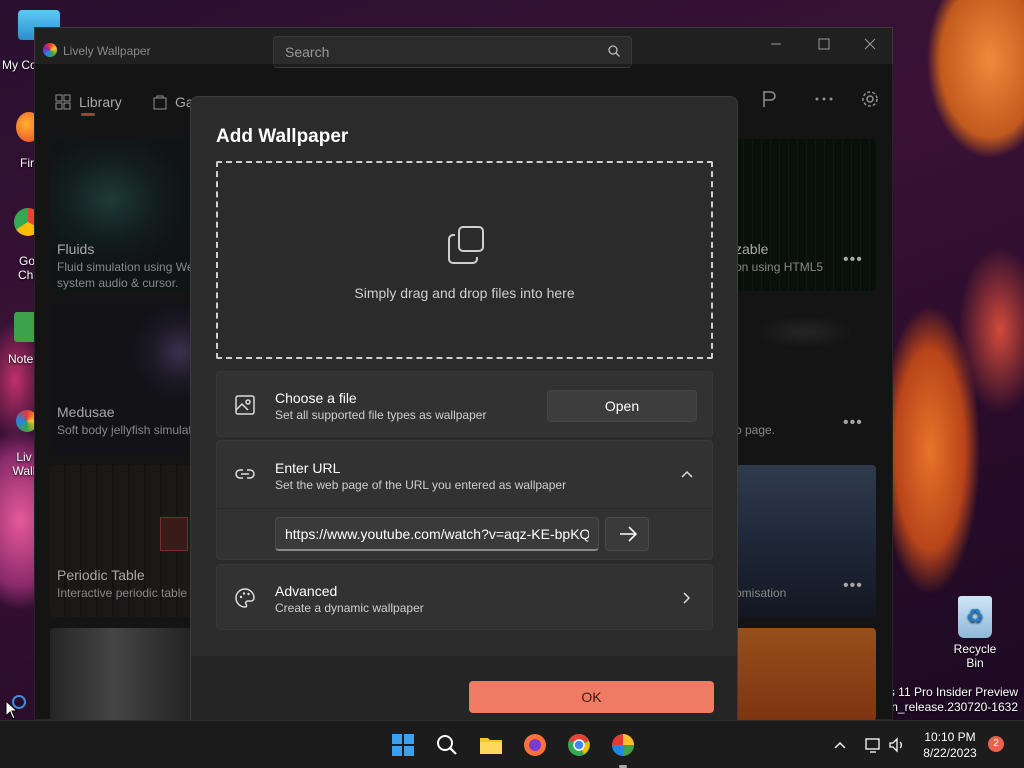 This screenshot has width=1024, height=768. Describe the element at coordinates (464, 293) in the screenshot. I see `drop-zone-text: Simply drag and drop files into here` at that location.